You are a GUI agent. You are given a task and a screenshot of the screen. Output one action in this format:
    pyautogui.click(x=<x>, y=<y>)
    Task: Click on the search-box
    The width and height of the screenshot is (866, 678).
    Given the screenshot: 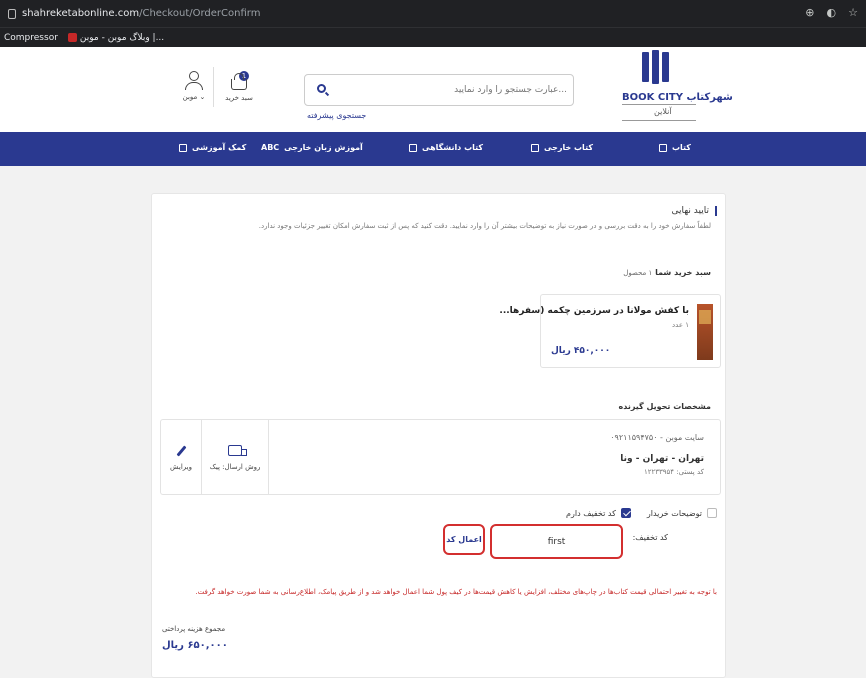 What is the action you would take?
    pyautogui.click(x=439, y=90)
    